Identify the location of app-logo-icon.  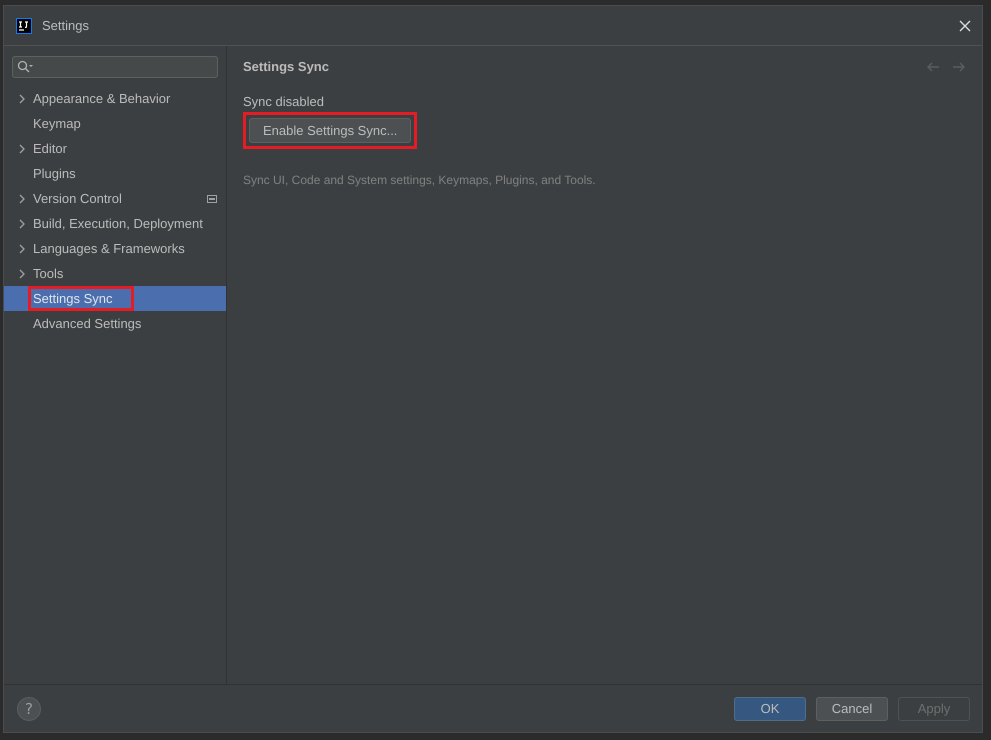
(24, 26).